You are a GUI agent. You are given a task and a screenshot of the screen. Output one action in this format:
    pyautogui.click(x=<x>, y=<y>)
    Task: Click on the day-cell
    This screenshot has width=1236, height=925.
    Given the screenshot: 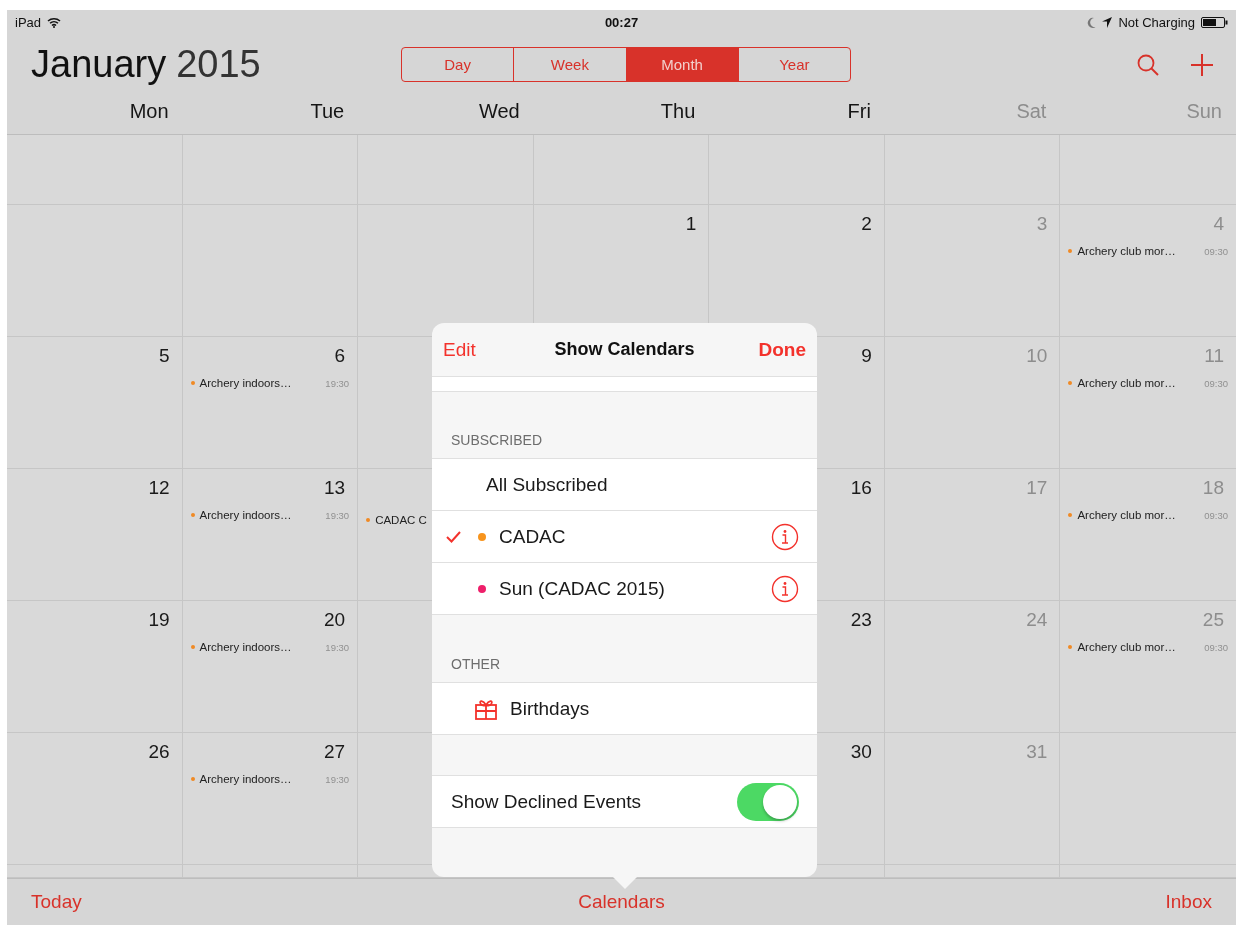 What is the action you would take?
    pyautogui.click(x=95, y=271)
    